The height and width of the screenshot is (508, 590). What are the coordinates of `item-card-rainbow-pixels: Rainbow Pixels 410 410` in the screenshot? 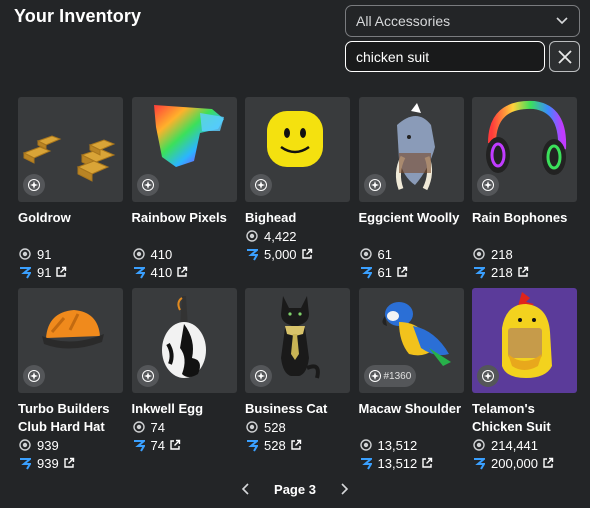 It's located at (184, 192).